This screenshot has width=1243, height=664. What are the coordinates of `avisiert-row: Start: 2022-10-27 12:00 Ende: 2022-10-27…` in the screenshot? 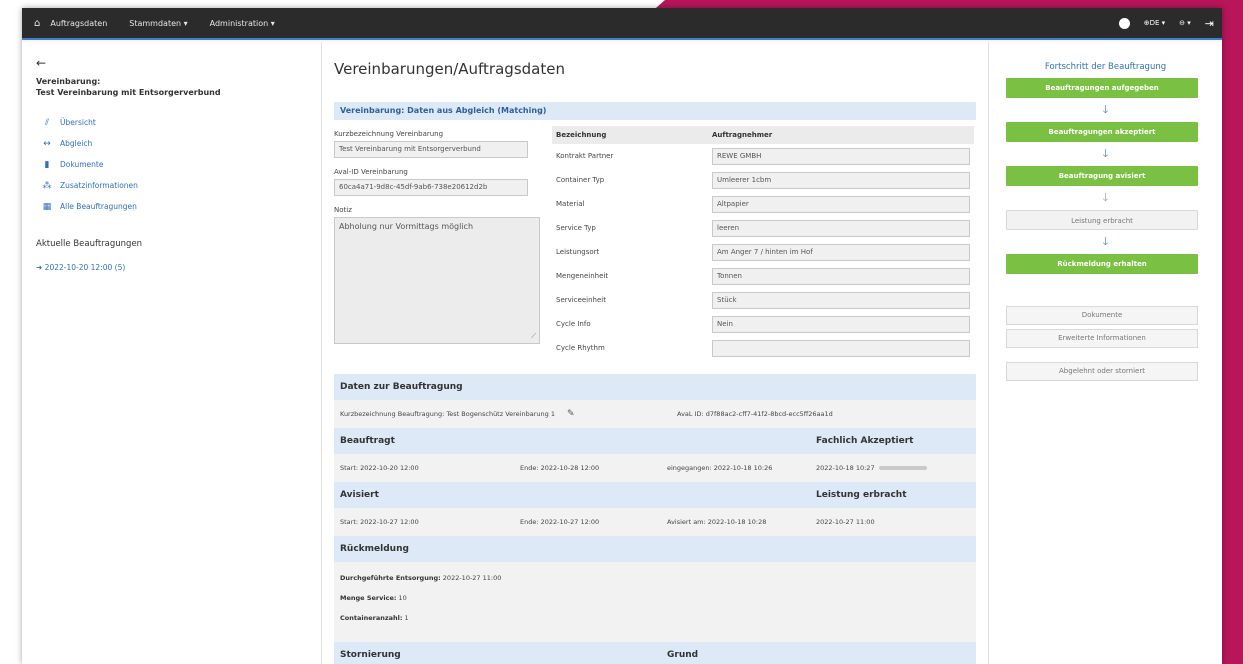 It's located at (655, 522).